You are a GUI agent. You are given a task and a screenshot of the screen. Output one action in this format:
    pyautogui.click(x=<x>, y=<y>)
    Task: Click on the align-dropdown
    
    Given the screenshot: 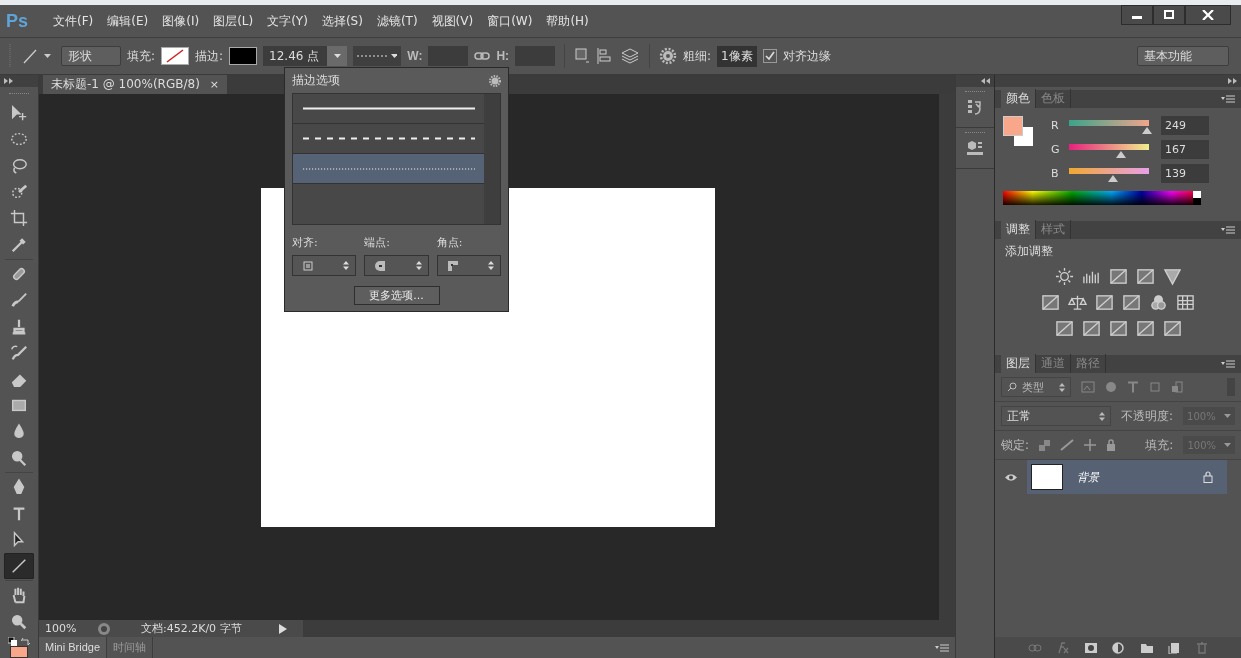 What is the action you would take?
    pyautogui.click(x=324, y=265)
    